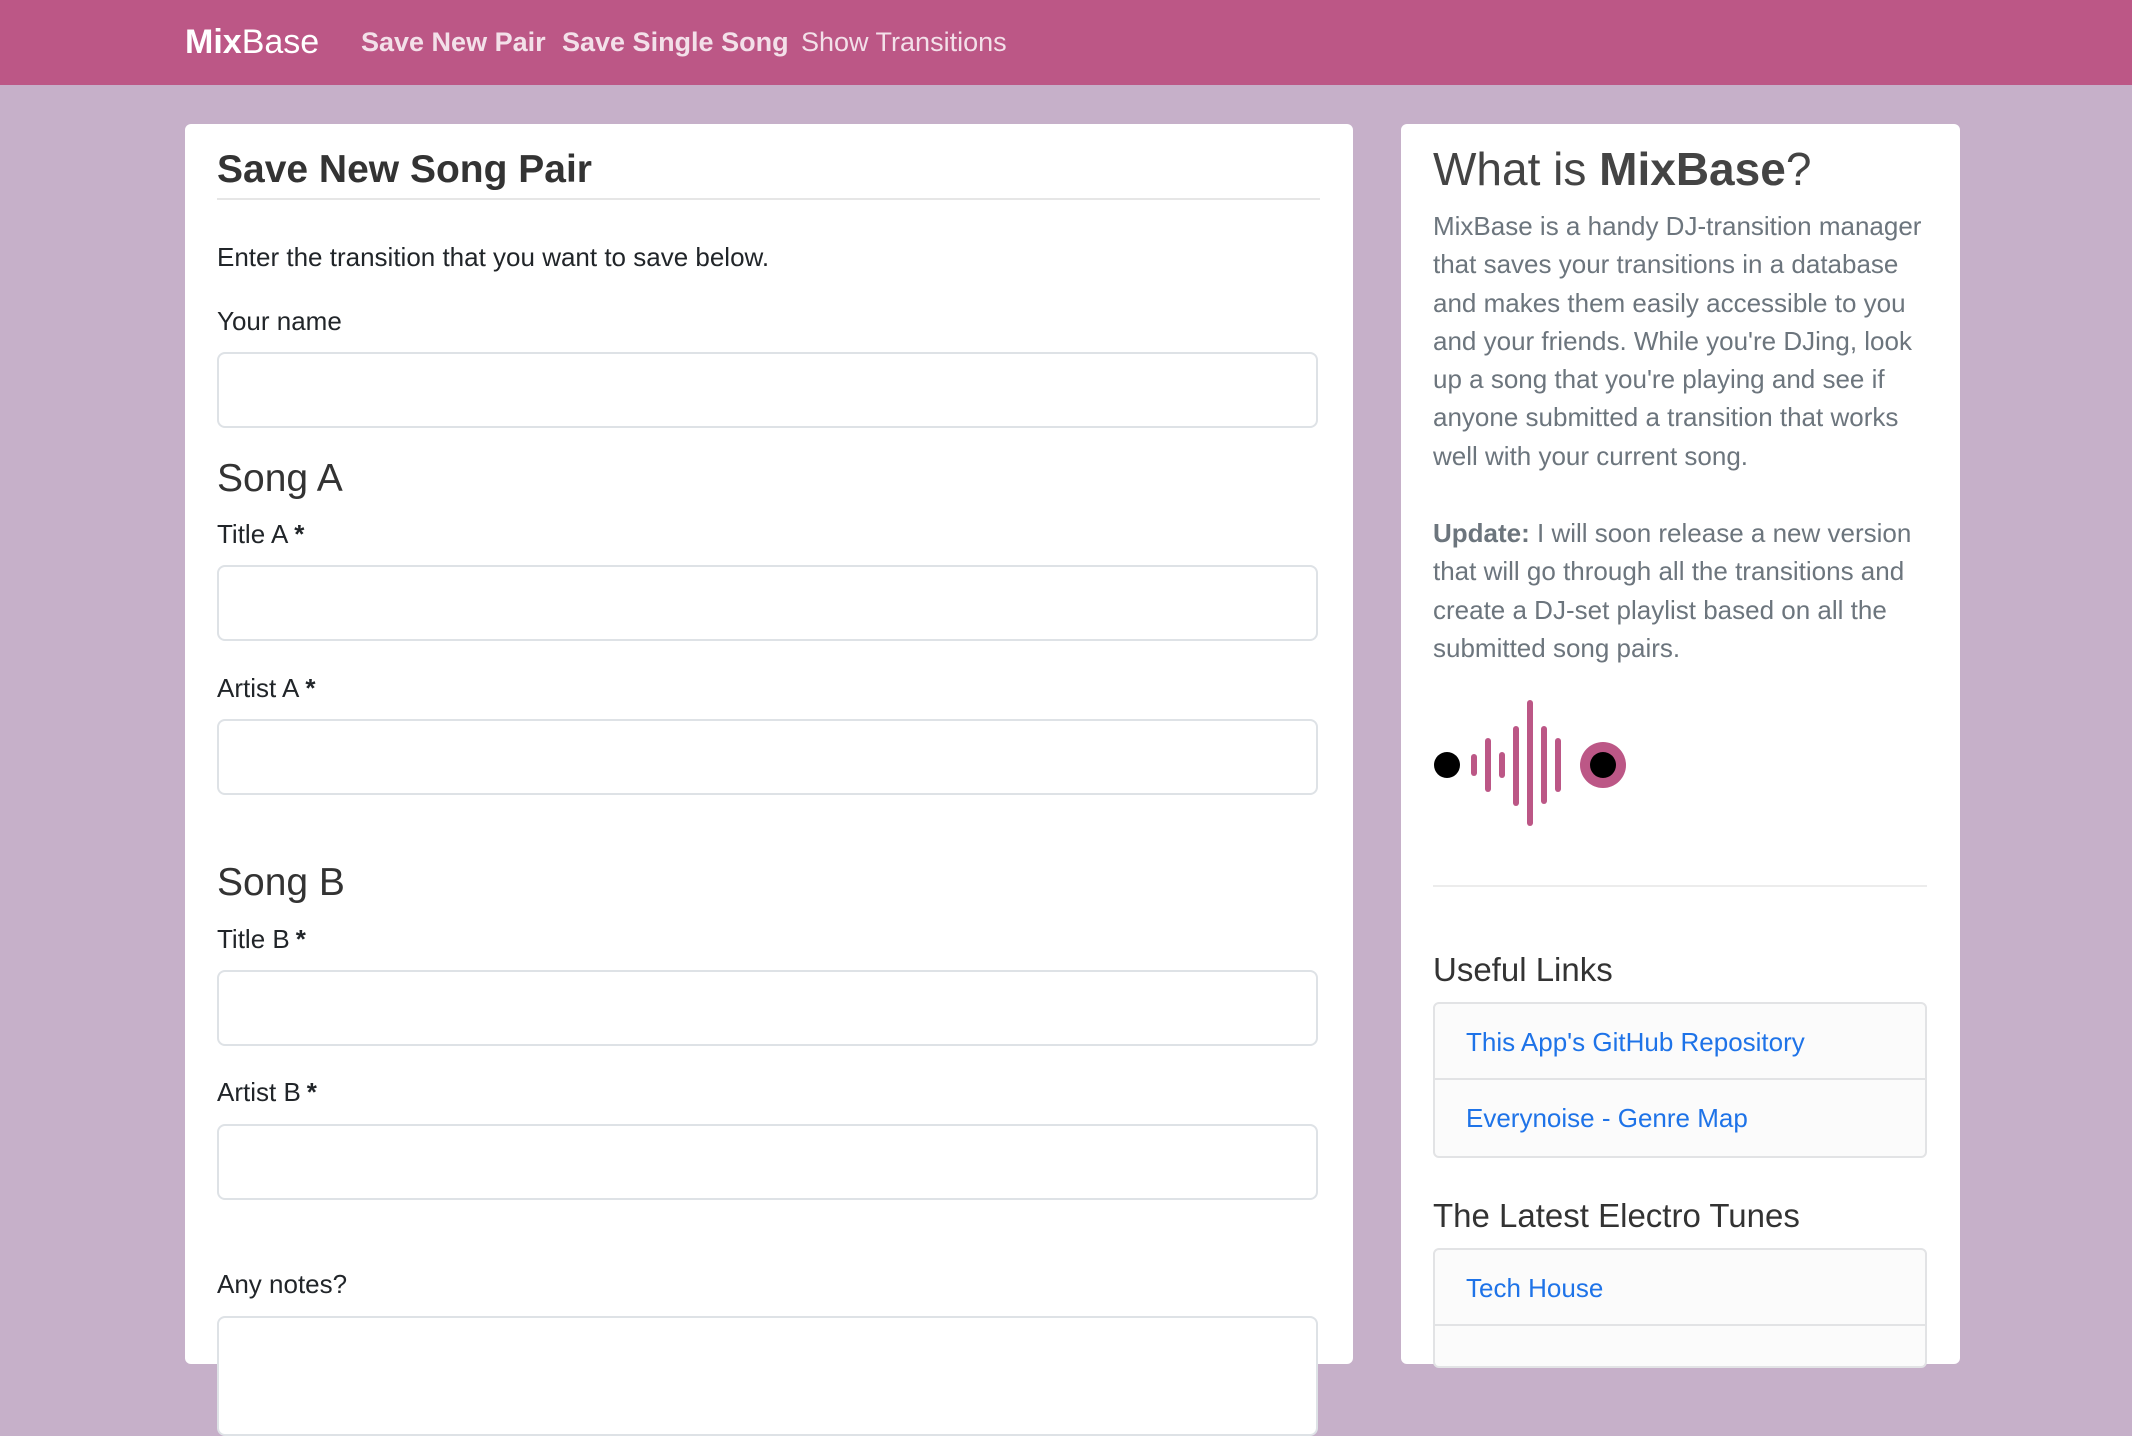 This screenshot has height=1436, width=2132. I want to click on name-label-text: Your name, so click(279, 321).